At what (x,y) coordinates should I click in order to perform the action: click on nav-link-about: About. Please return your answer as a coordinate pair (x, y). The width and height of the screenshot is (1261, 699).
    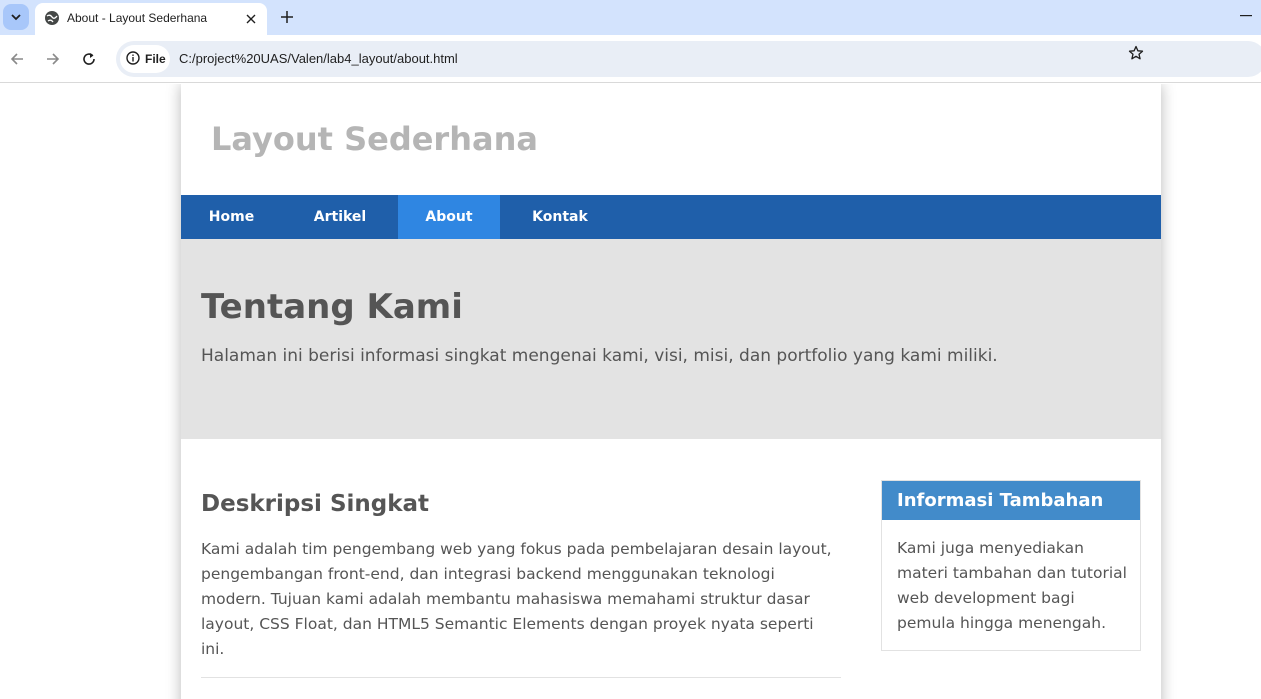
    Looking at the image, I should click on (449, 217).